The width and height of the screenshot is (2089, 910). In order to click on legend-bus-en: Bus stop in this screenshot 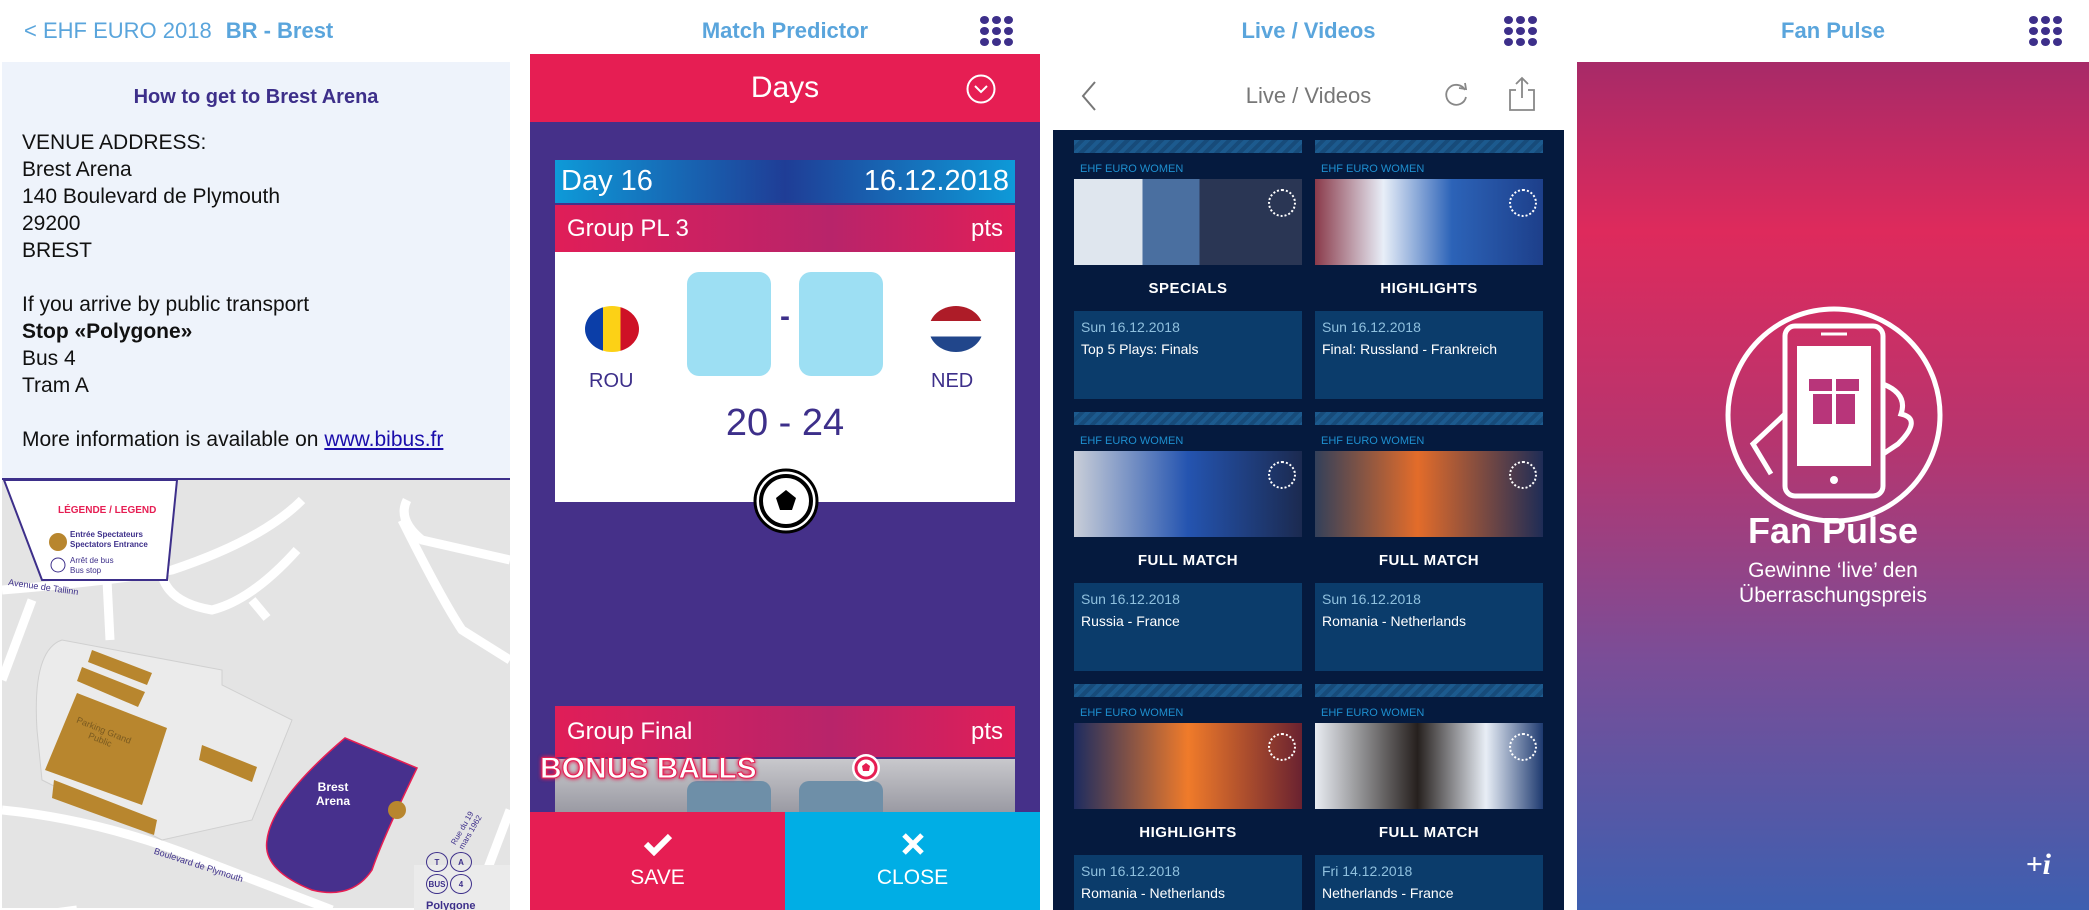, I will do `click(86, 570)`.